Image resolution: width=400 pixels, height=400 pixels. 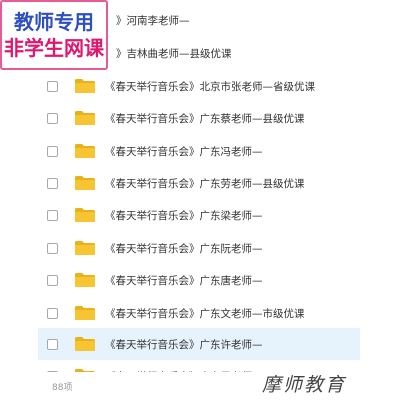 I want to click on badge-line-2: 非学生网课, so click(x=54, y=48).